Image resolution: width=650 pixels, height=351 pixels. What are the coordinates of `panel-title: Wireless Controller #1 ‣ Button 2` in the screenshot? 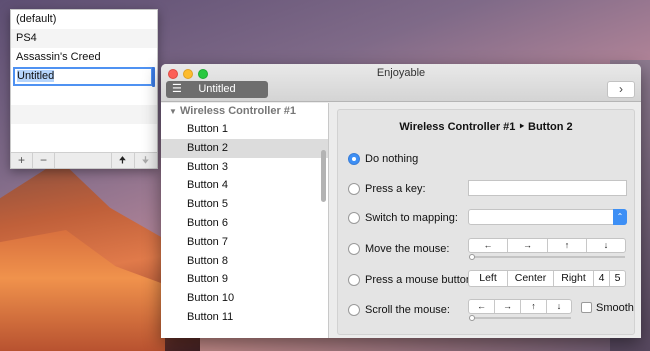 It's located at (486, 127).